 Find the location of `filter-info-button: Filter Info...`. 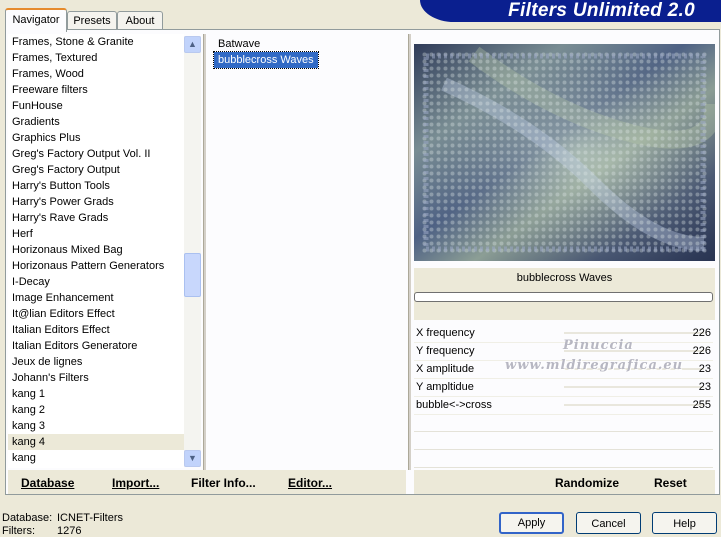

filter-info-button: Filter Info... is located at coordinates (223, 483).